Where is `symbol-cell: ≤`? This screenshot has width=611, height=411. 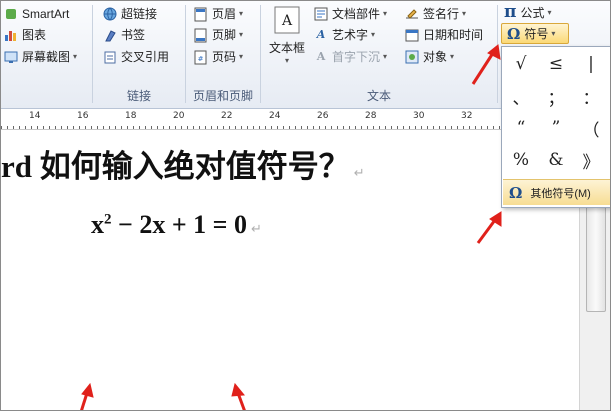
symbol-cell: ≤ is located at coordinates (556, 64).